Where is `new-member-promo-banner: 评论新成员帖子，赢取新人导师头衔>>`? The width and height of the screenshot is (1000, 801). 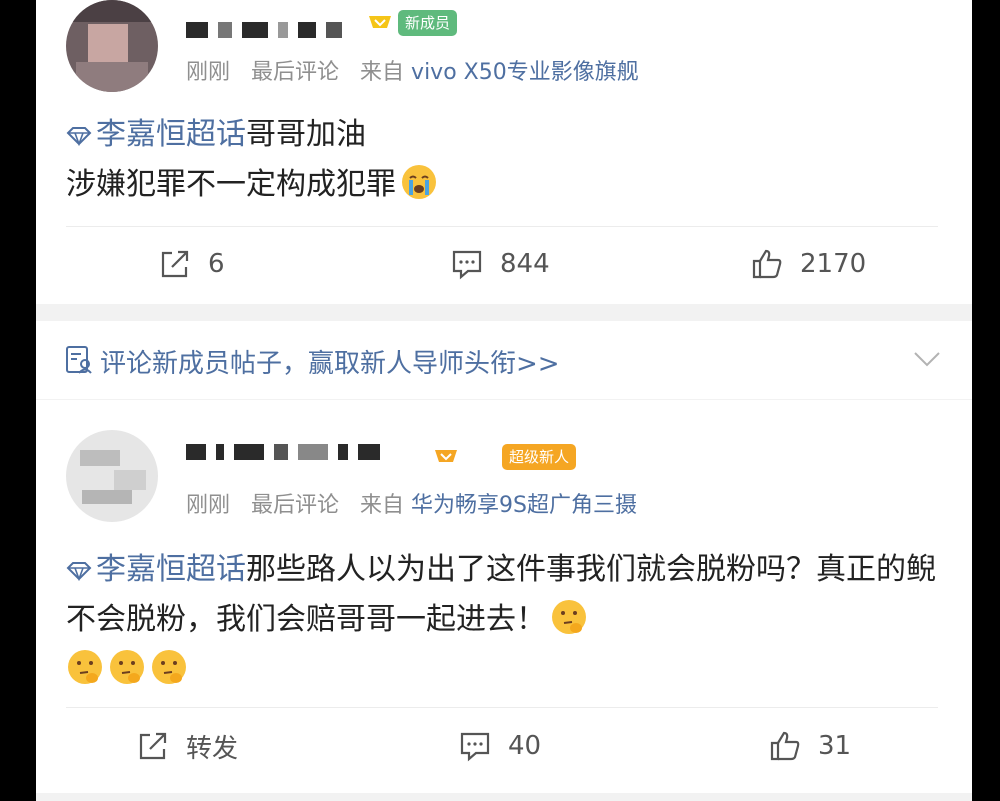 new-member-promo-banner: 评论新成员帖子，赢取新人导师头衔>> is located at coordinates (504, 360).